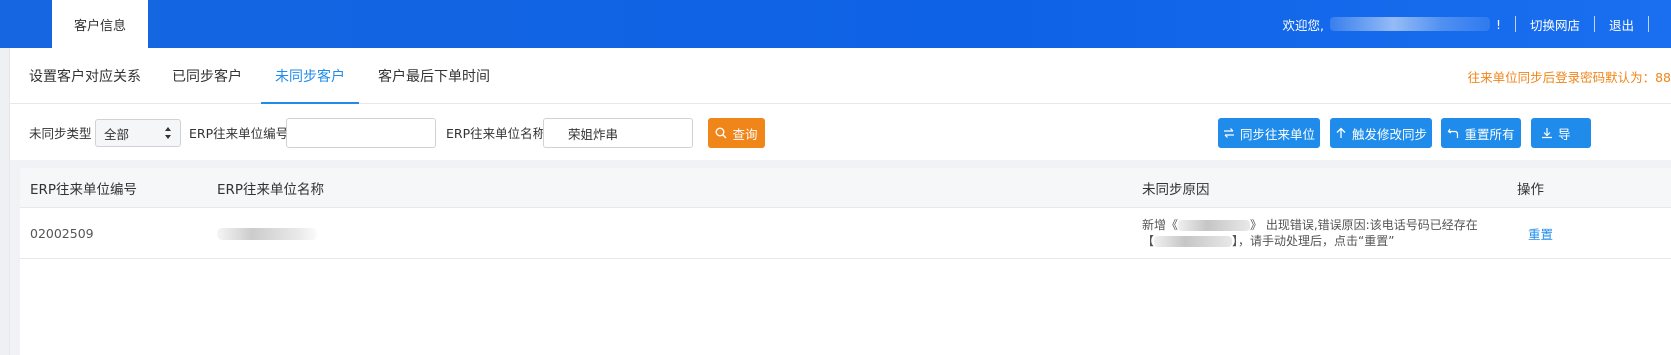 The width and height of the screenshot is (1671, 355). What do you see at coordinates (1313, 241) in the screenshot?
I see `reason-part: 】，请手动处理后，点击“重置”` at bounding box center [1313, 241].